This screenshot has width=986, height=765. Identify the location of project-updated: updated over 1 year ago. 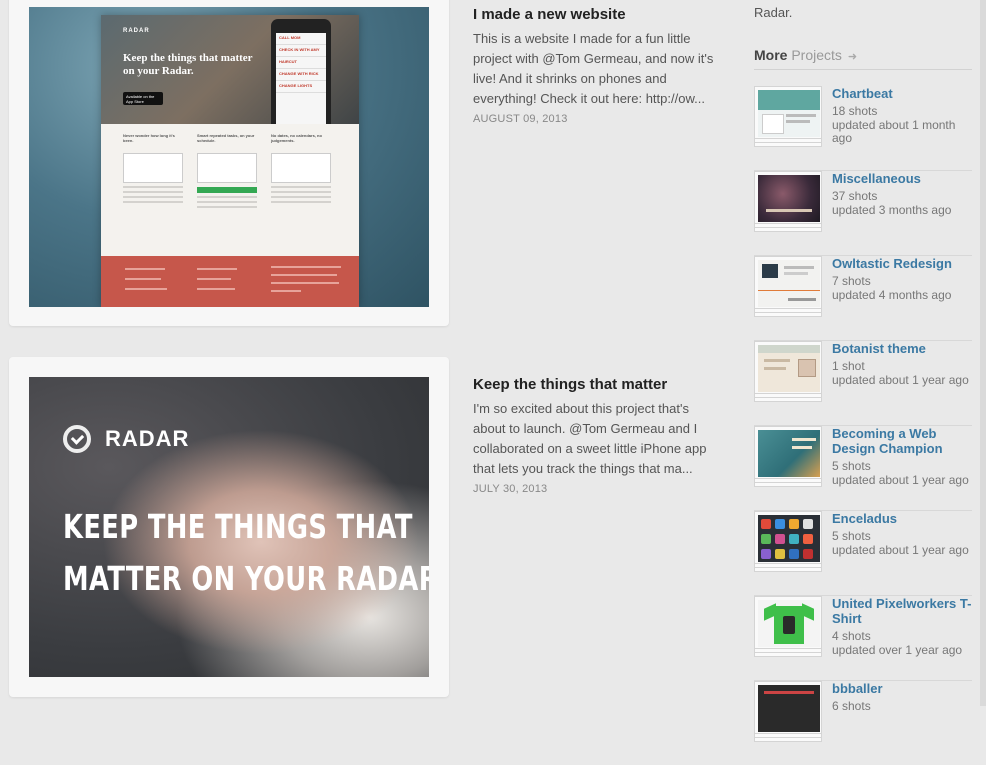
(897, 650).